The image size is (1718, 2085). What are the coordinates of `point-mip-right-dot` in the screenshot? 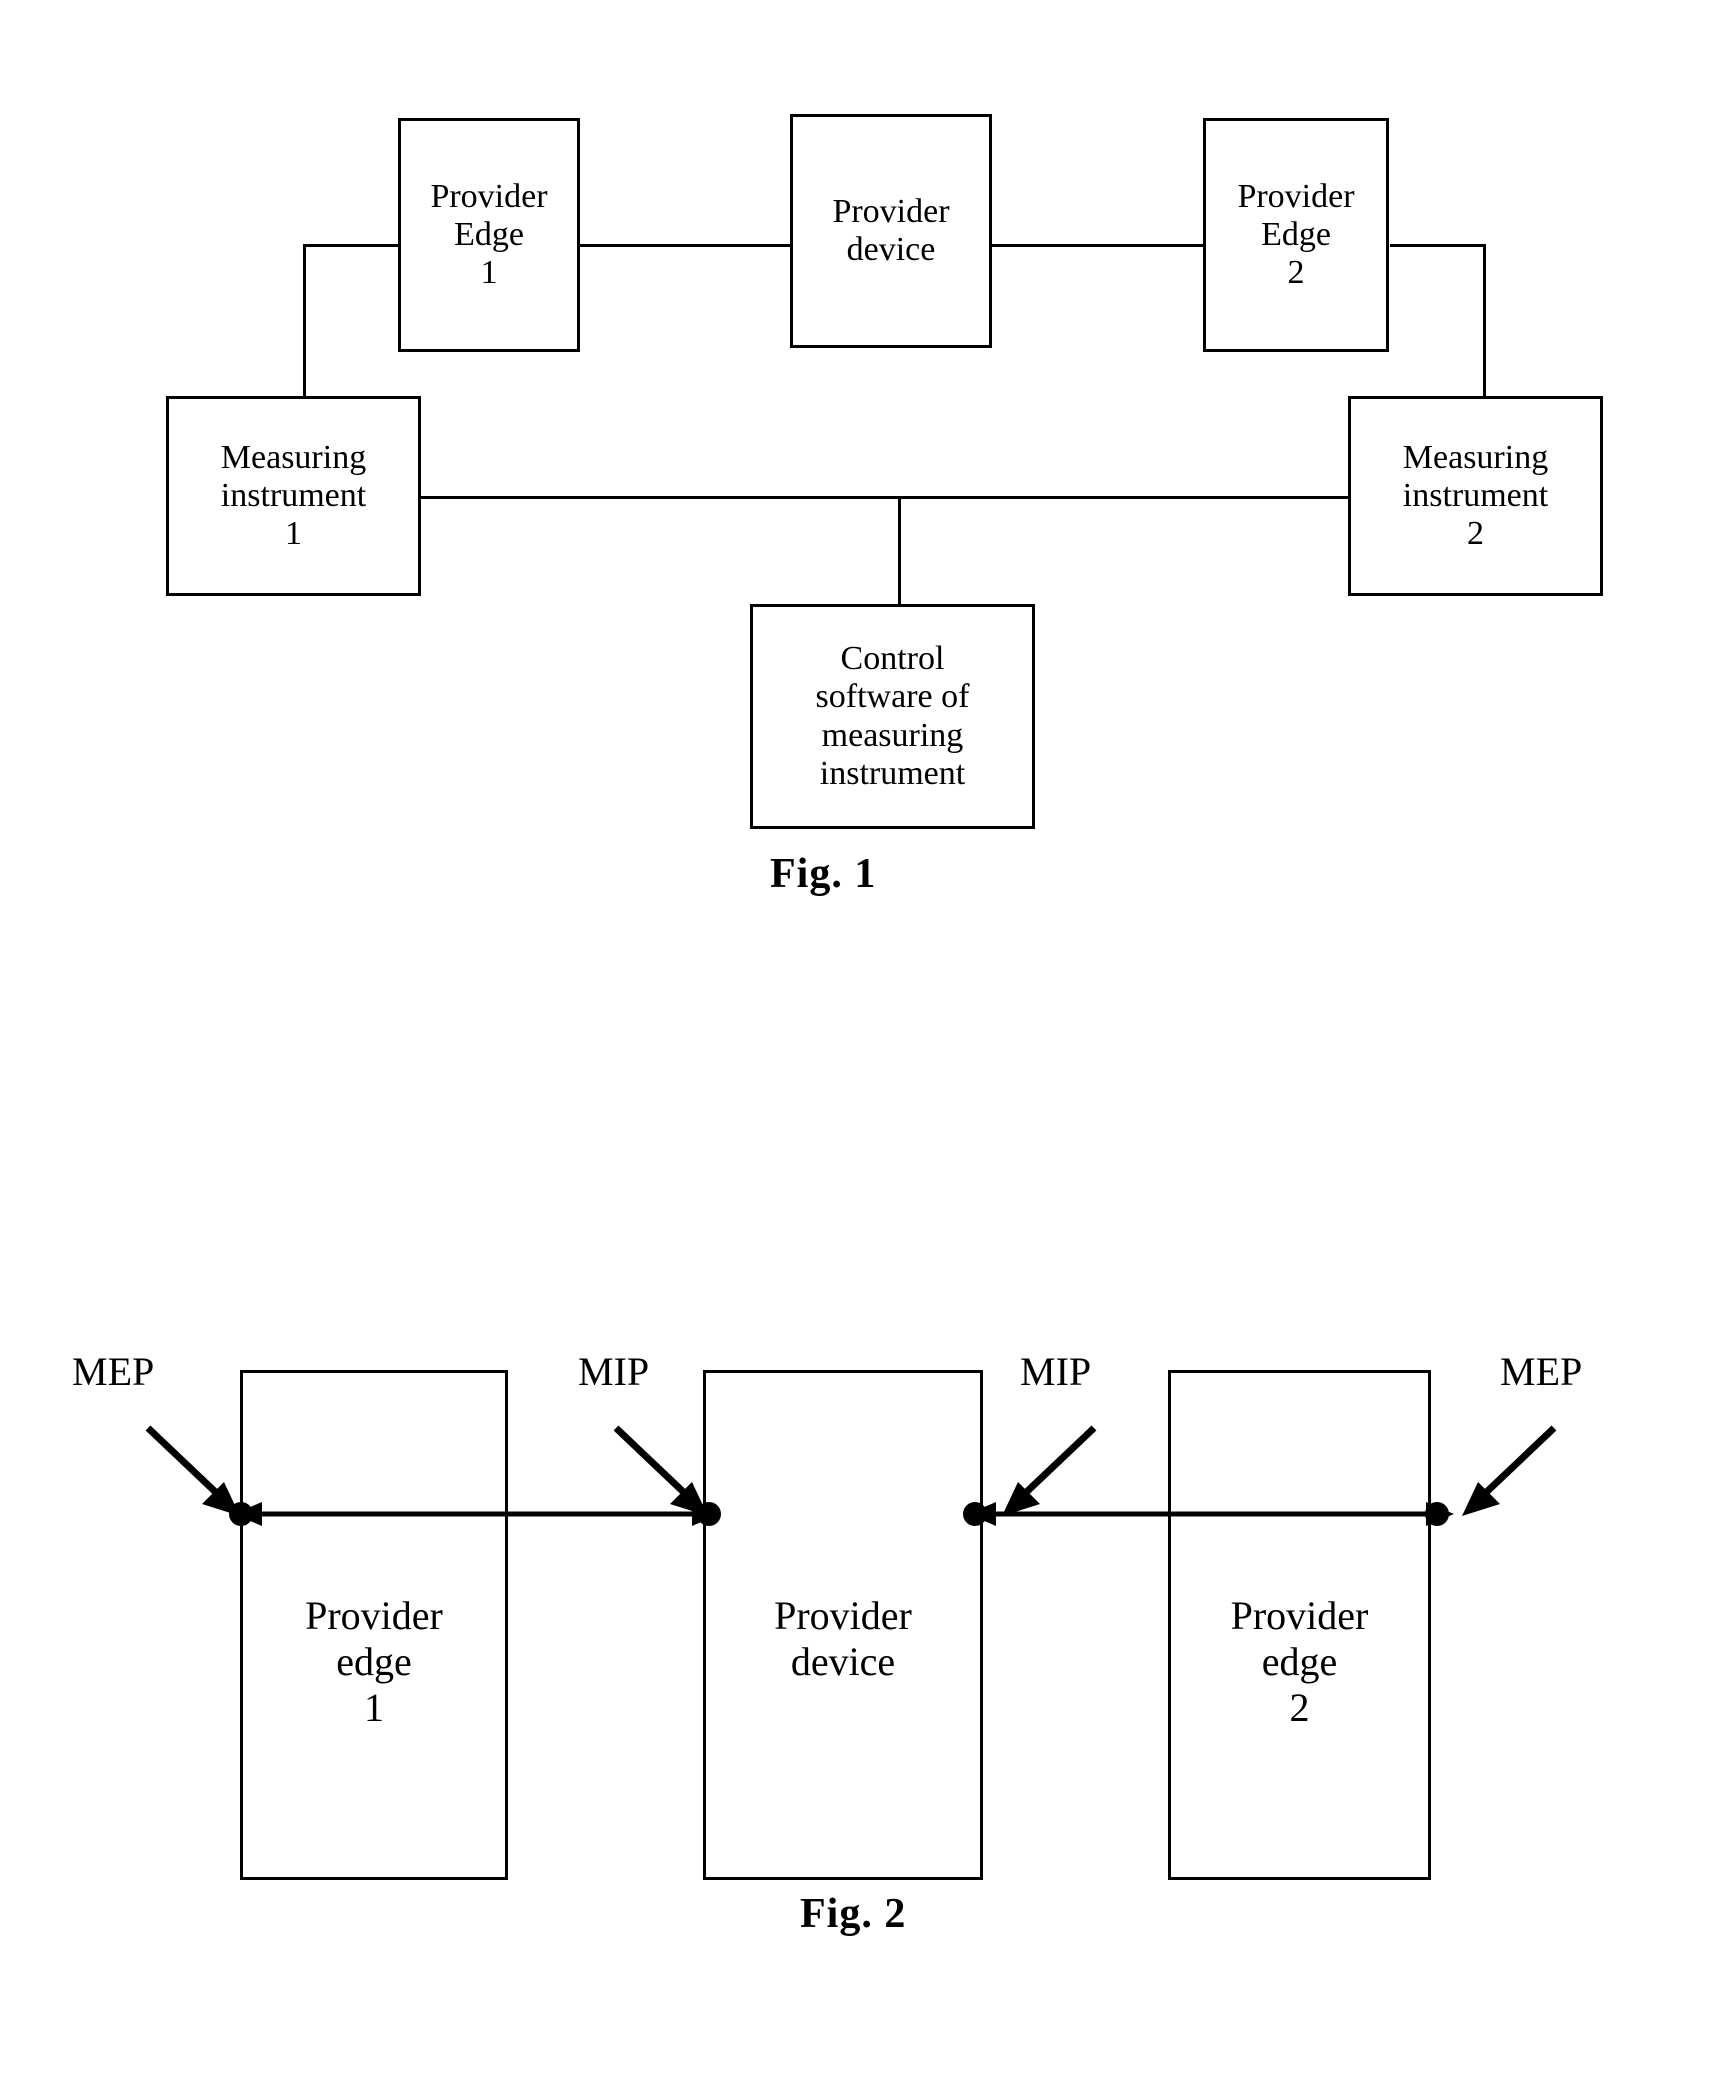 It's located at (975, 1514).